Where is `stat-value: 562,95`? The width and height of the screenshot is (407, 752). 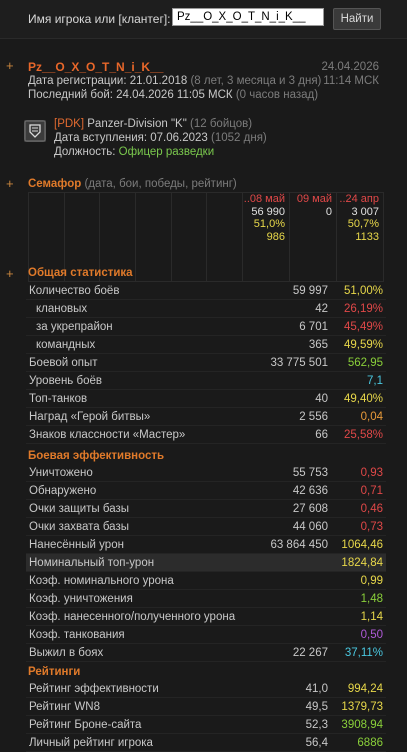
stat-value: 562,95 is located at coordinates (358, 362).